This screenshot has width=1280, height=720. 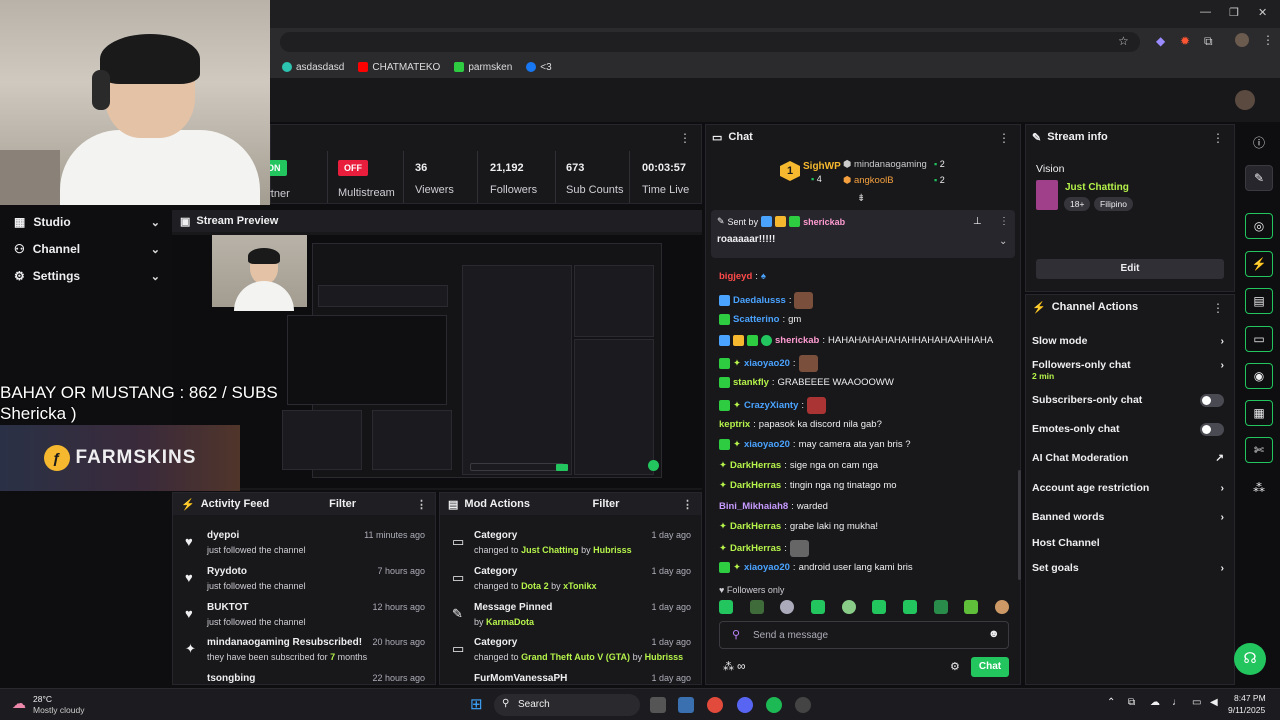 What do you see at coordinates (476, 704) in the screenshot?
I see `windows-start-icon: ⊞` at bounding box center [476, 704].